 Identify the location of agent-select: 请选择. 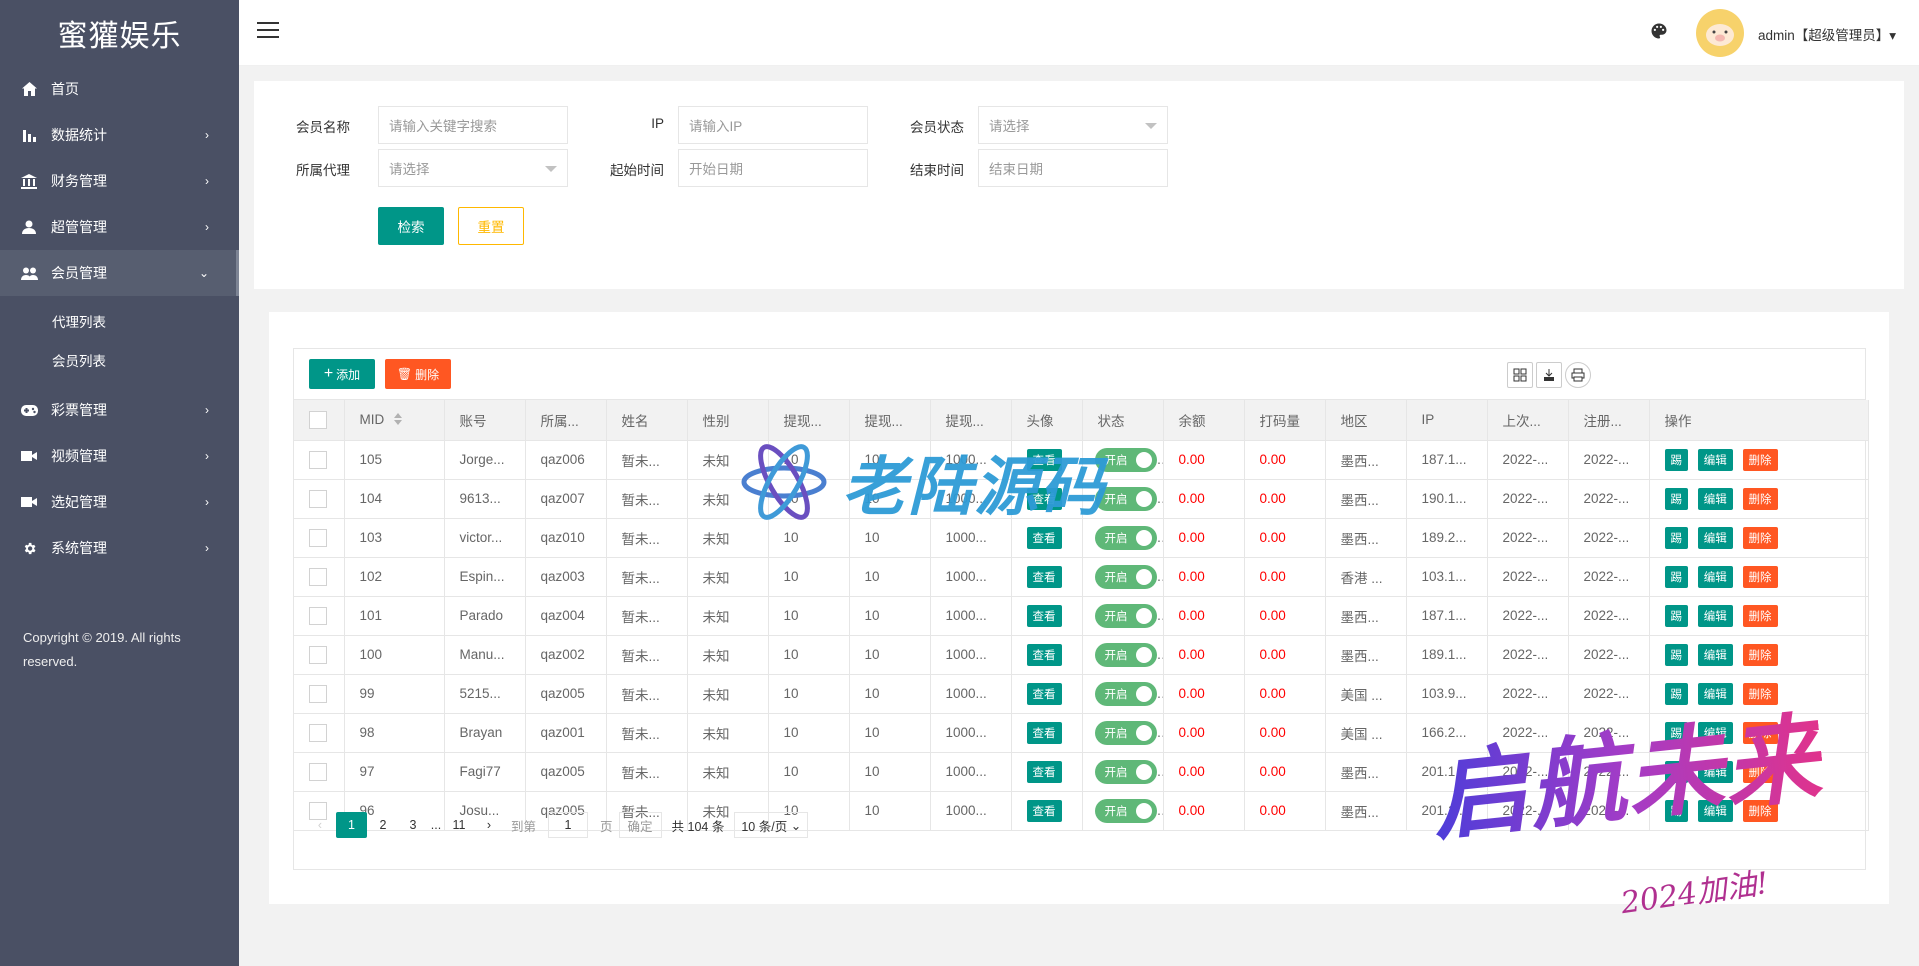
(473, 168).